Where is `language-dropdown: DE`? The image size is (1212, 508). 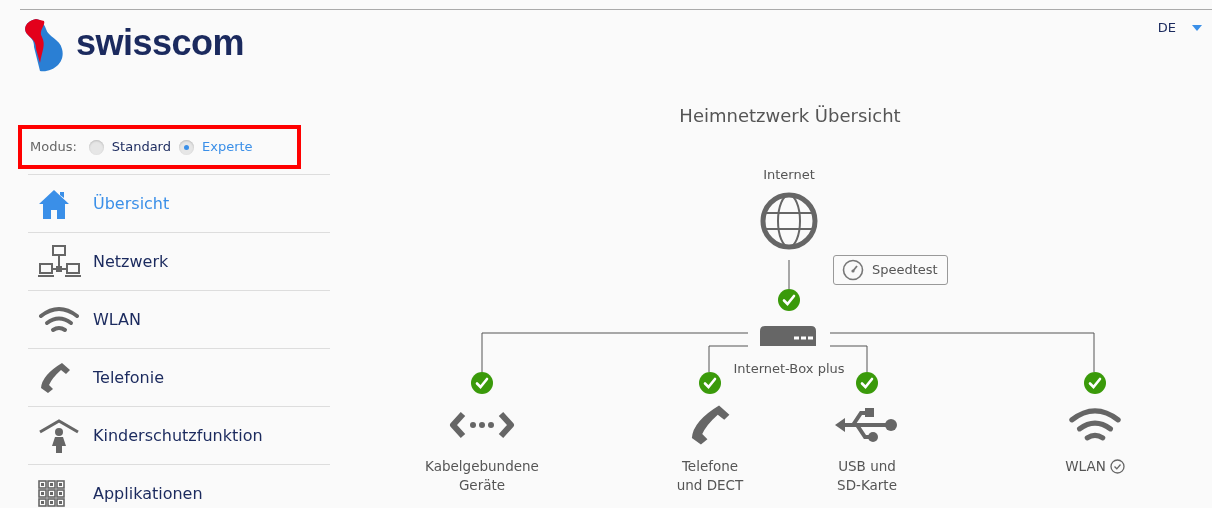
language-dropdown: DE is located at coordinates (1166, 28).